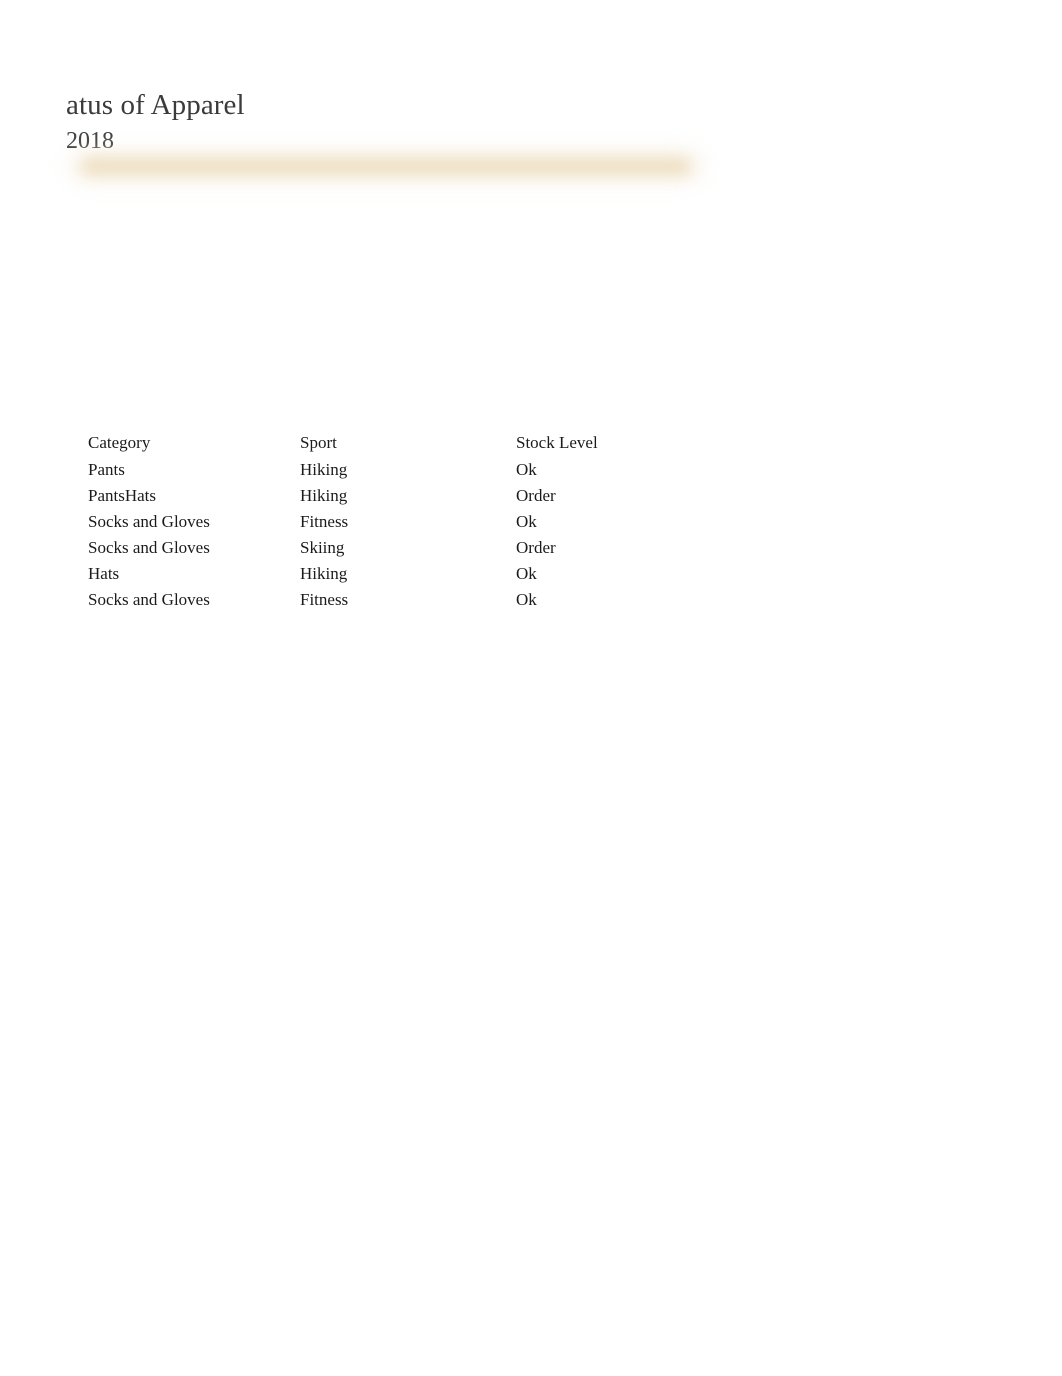 This screenshot has height=1376, width=1062. What do you see at coordinates (322, 547) in the screenshot?
I see `cell-sport: Skiing` at bounding box center [322, 547].